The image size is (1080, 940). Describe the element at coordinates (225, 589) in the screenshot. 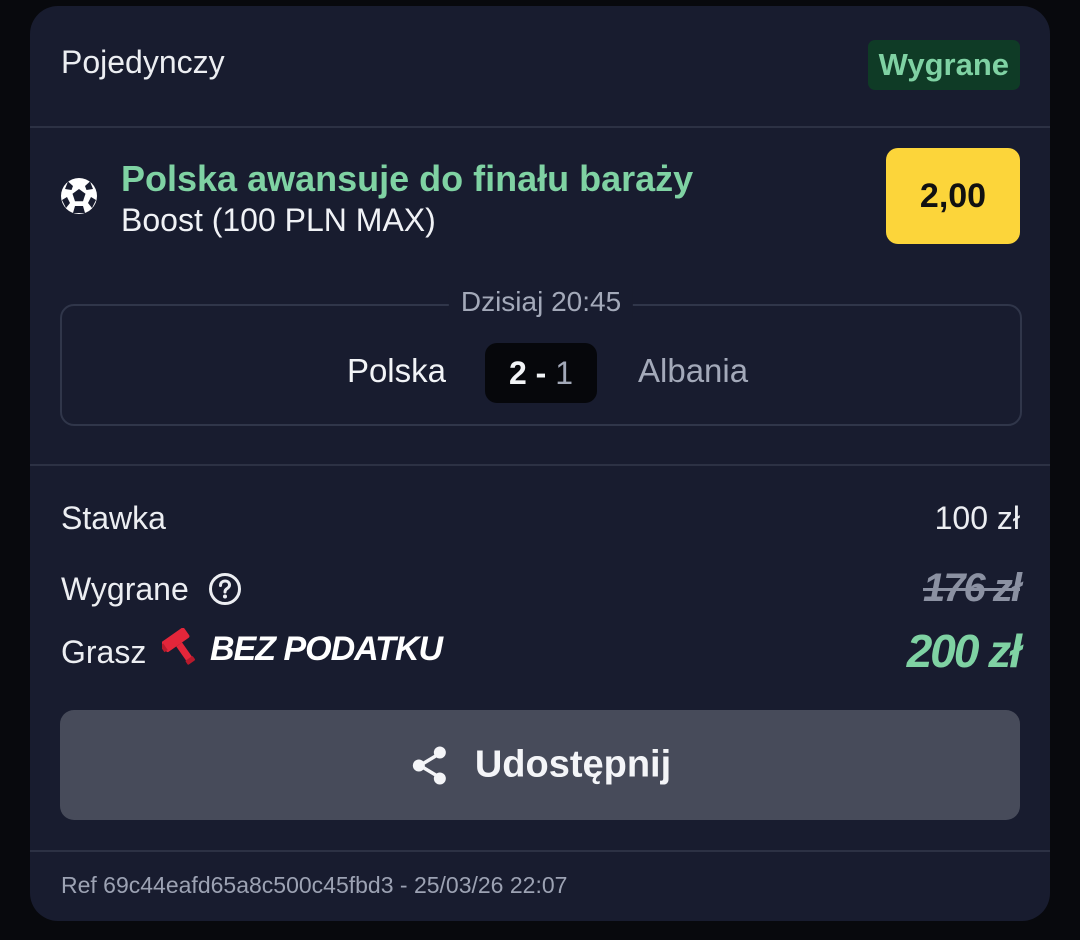

I see `question-circle-icon` at that location.